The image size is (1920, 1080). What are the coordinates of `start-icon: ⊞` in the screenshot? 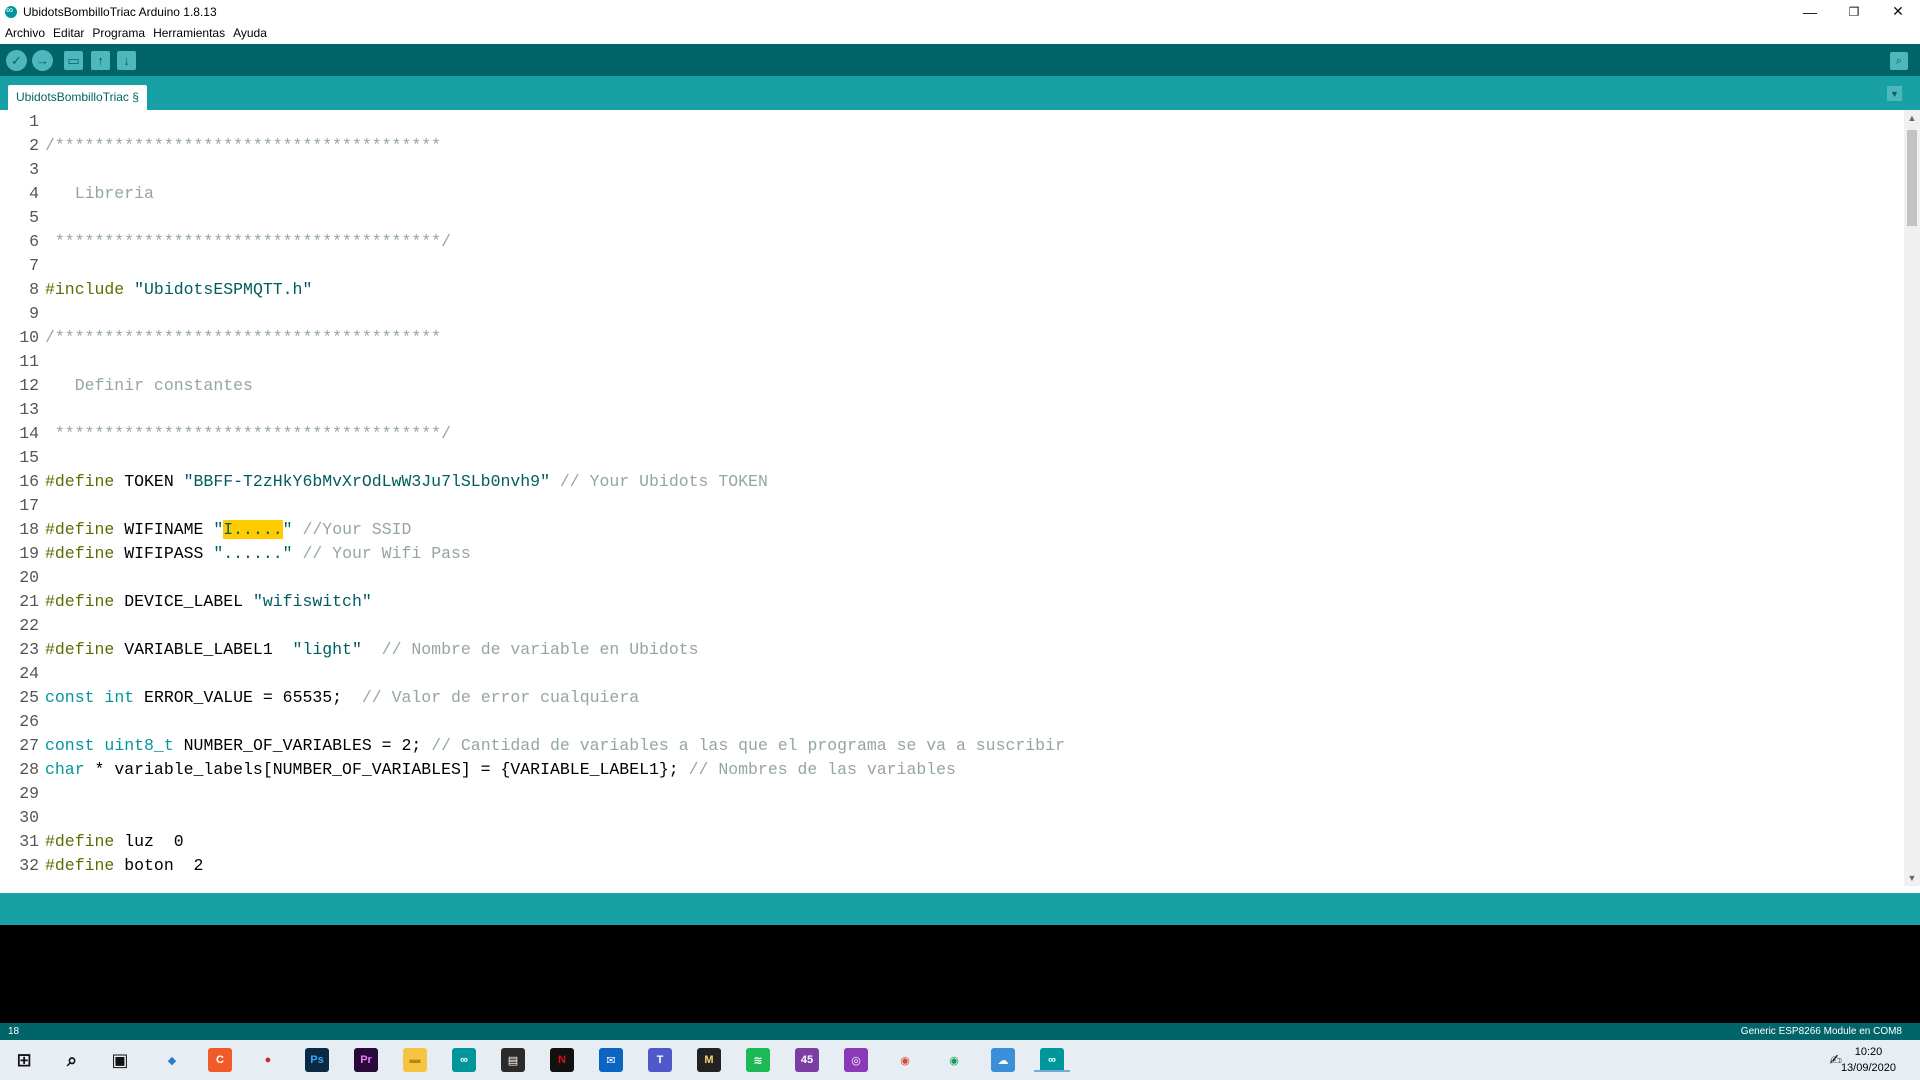 It's located at (24, 1060).